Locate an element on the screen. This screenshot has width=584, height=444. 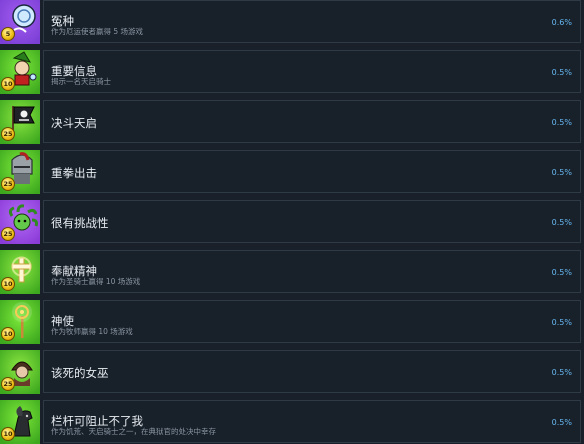
medusa-icon: 25 is located at coordinates (20, 222).